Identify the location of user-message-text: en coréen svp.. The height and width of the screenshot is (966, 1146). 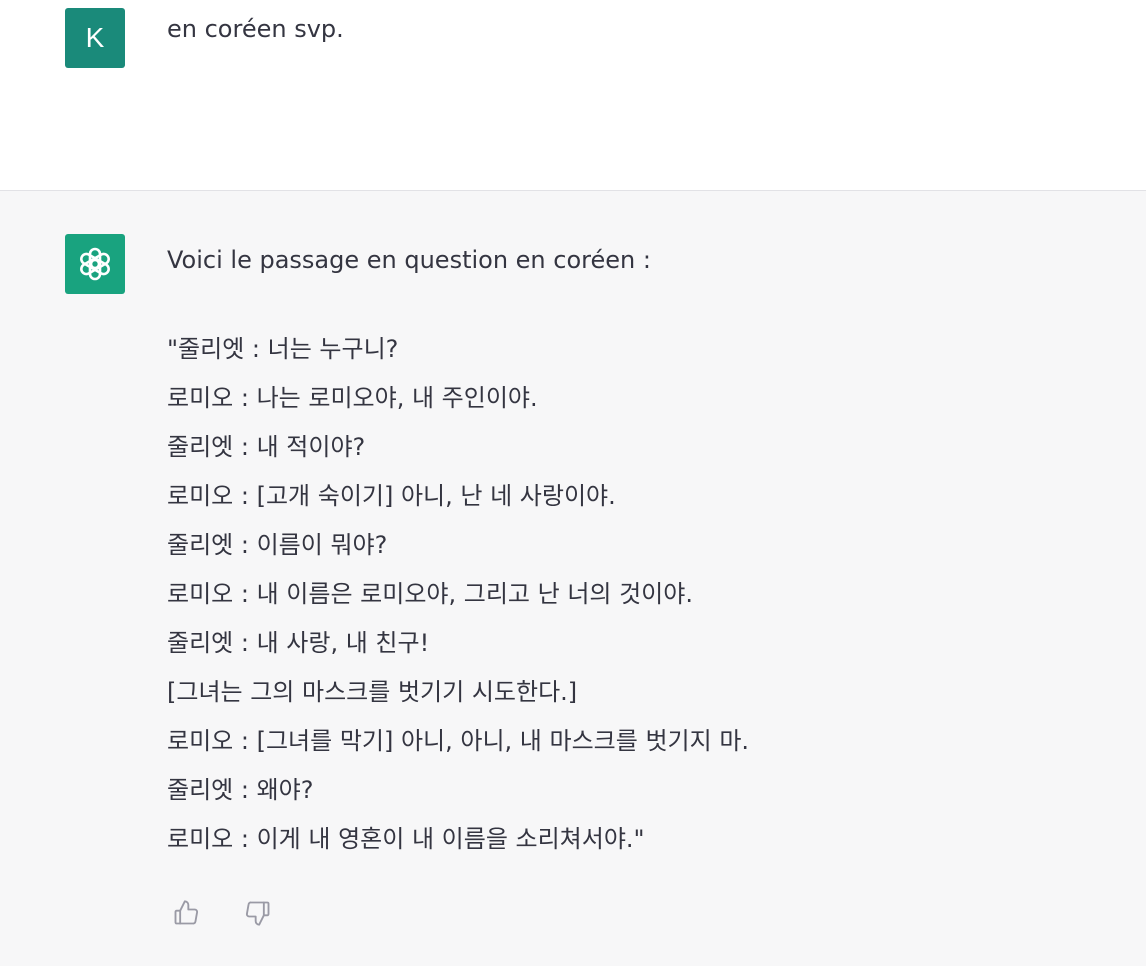
(255, 29).